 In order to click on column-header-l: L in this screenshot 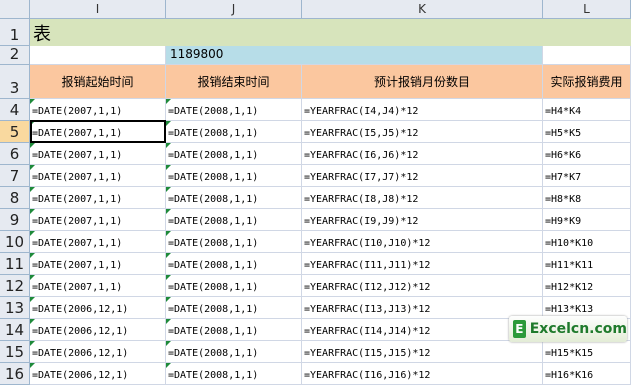, I will do `click(587, 9)`.